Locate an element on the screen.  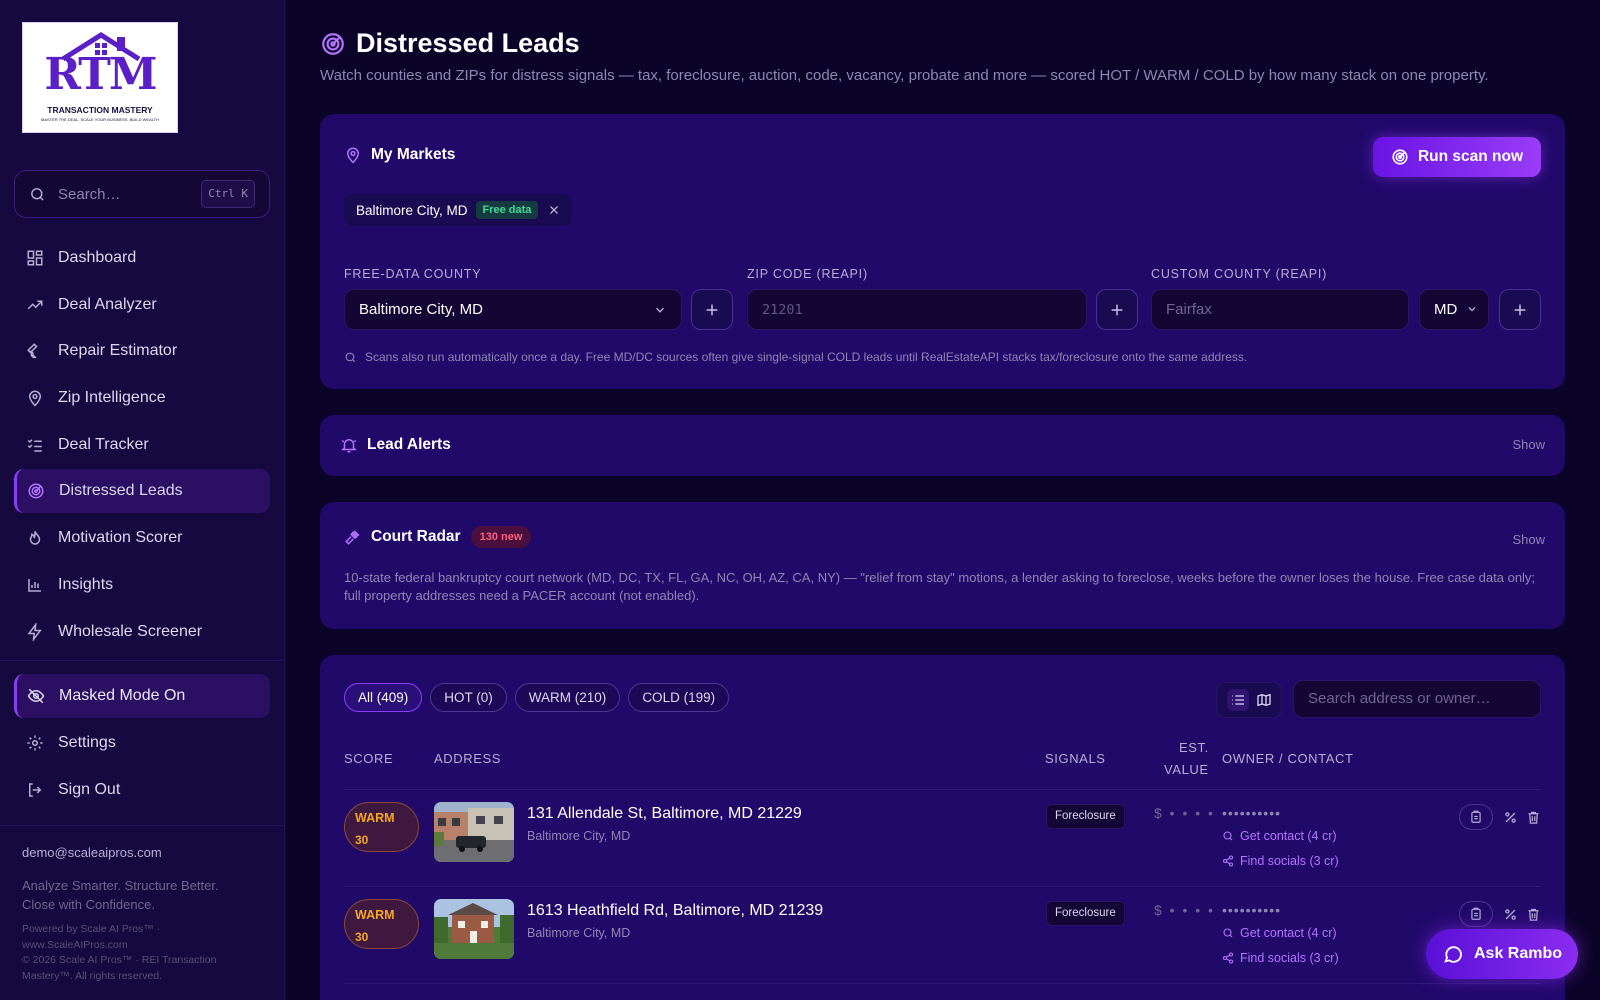
sidebar-item-repair-estimator: Repair Estimator is located at coordinates (142, 351).